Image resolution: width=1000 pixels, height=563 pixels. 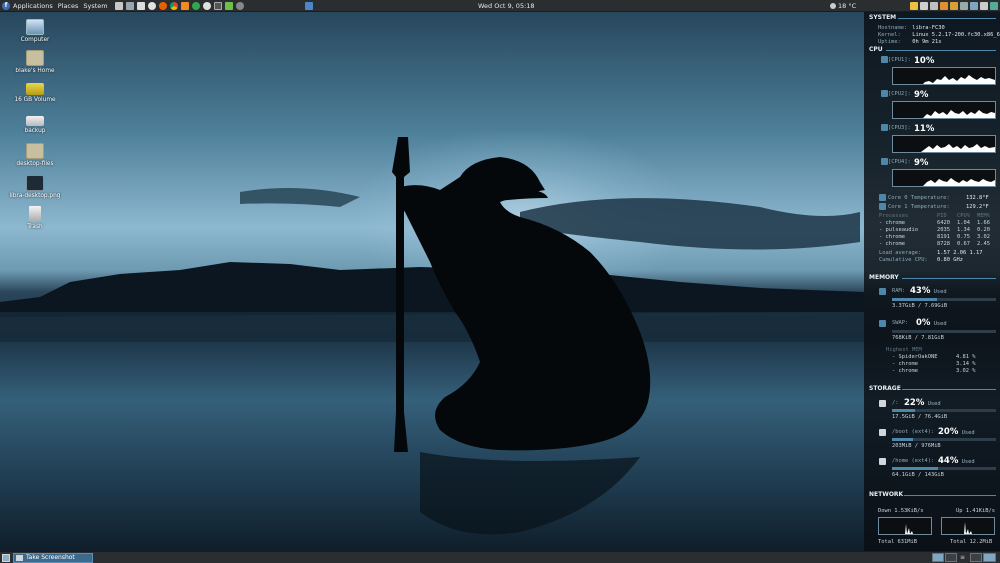 I want to click on cpu-temp-row: Core 1 Temperature: 129.2°F, so click(x=938, y=207).